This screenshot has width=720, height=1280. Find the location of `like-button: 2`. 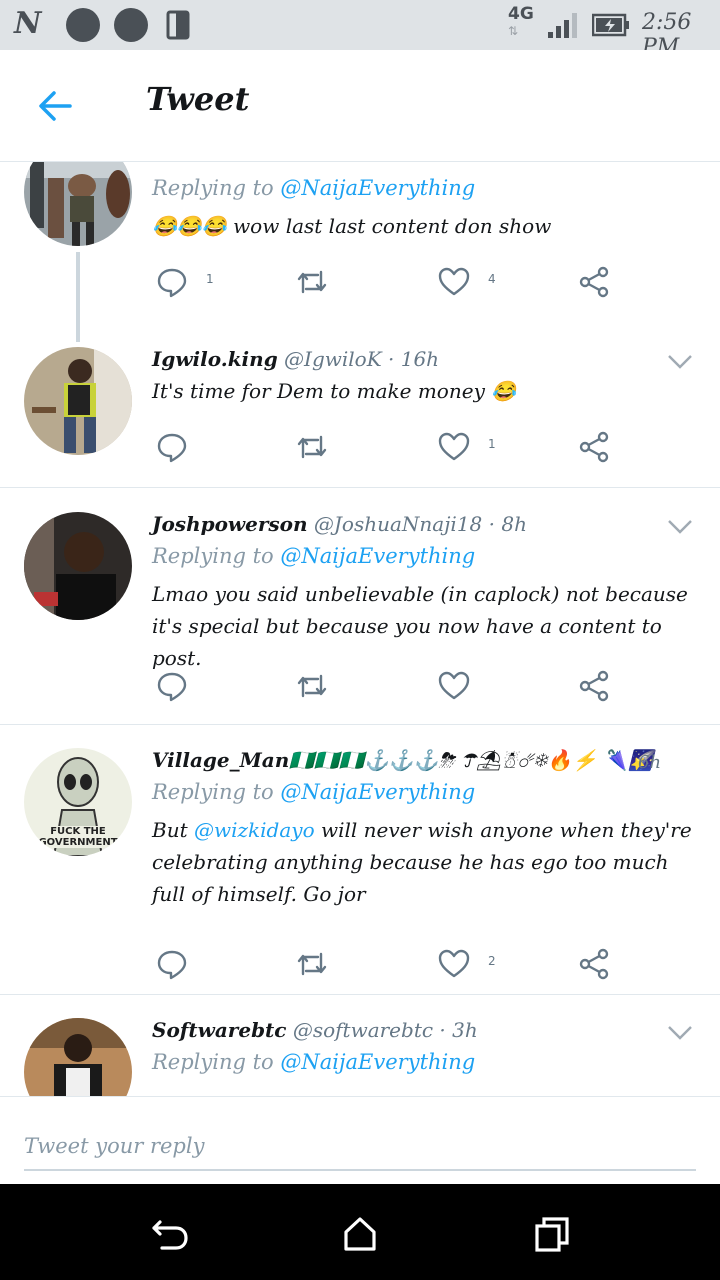

like-button: 2 is located at coordinates (467, 966).